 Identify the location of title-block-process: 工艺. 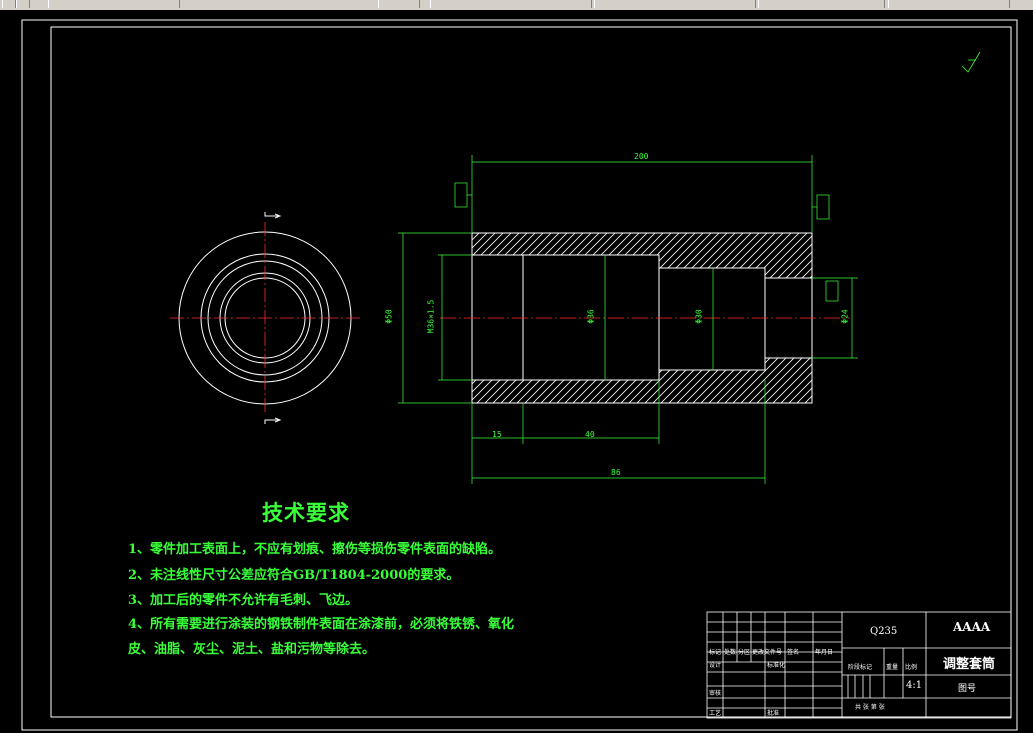
(715, 713).